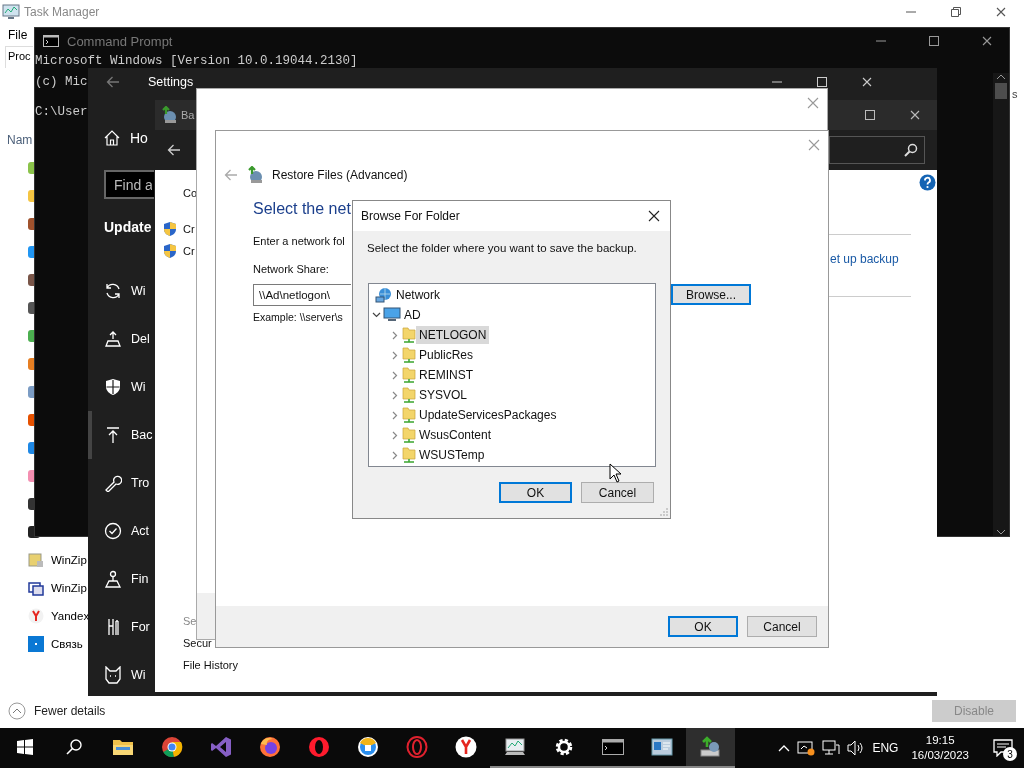 The image size is (1024, 768). What do you see at coordinates (856, 748) in the screenshot?
I see `volume-icon` at bounding box center [856, 748].